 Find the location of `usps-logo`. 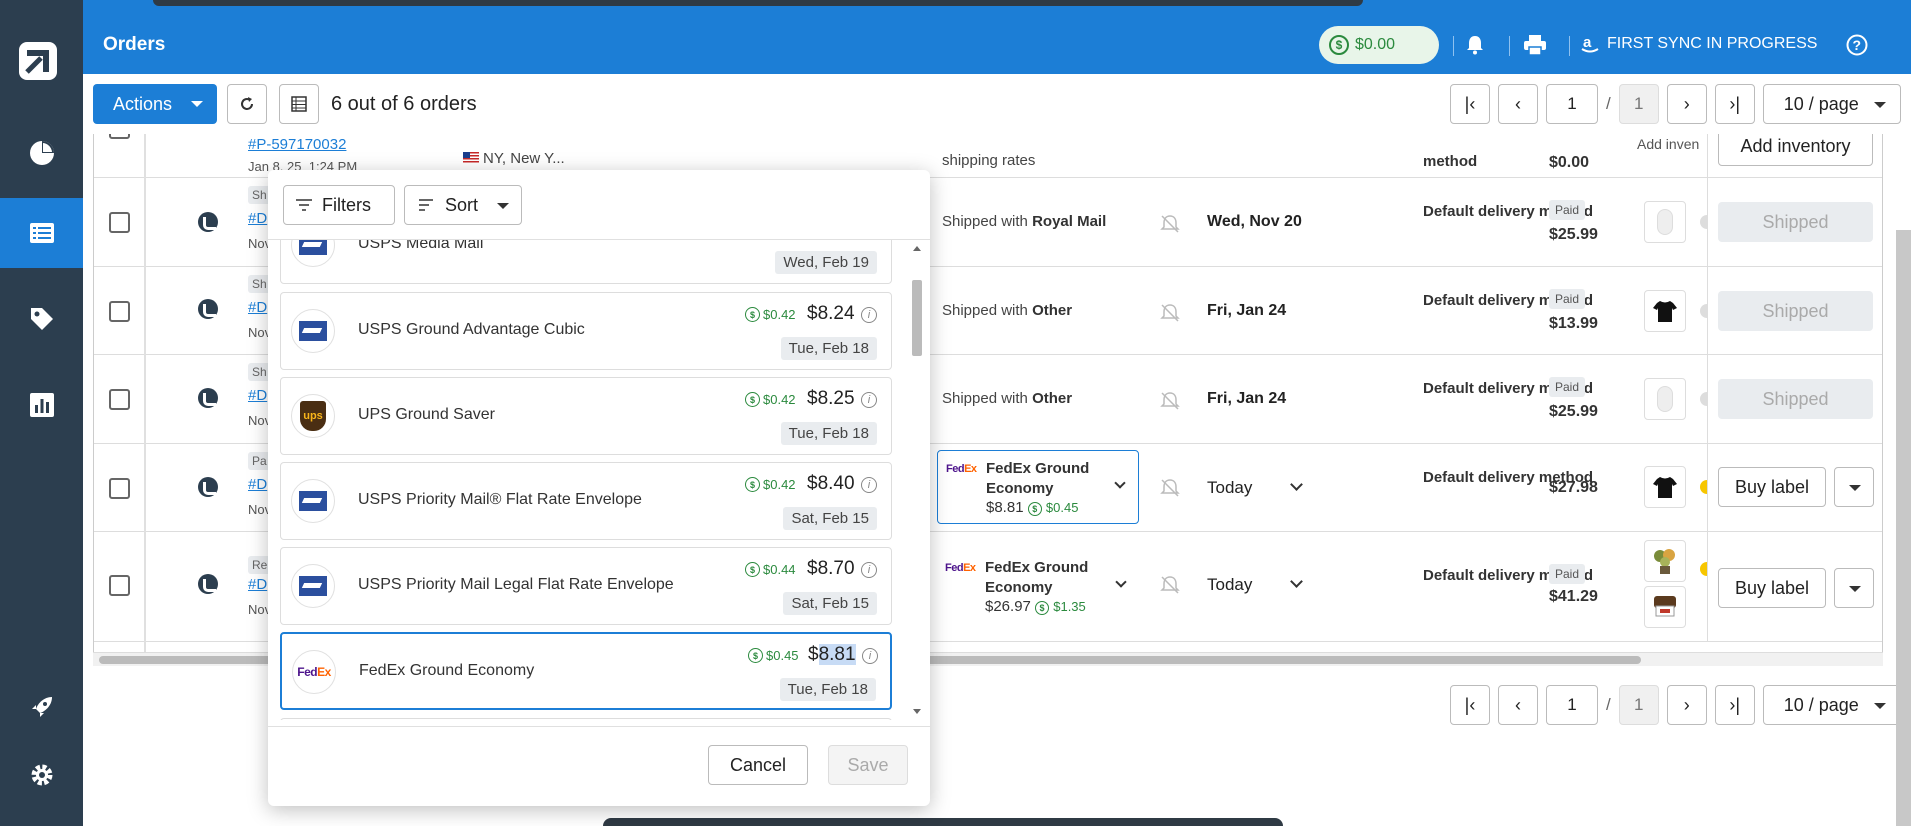

usps-logo is located at coordinates (313, 253).